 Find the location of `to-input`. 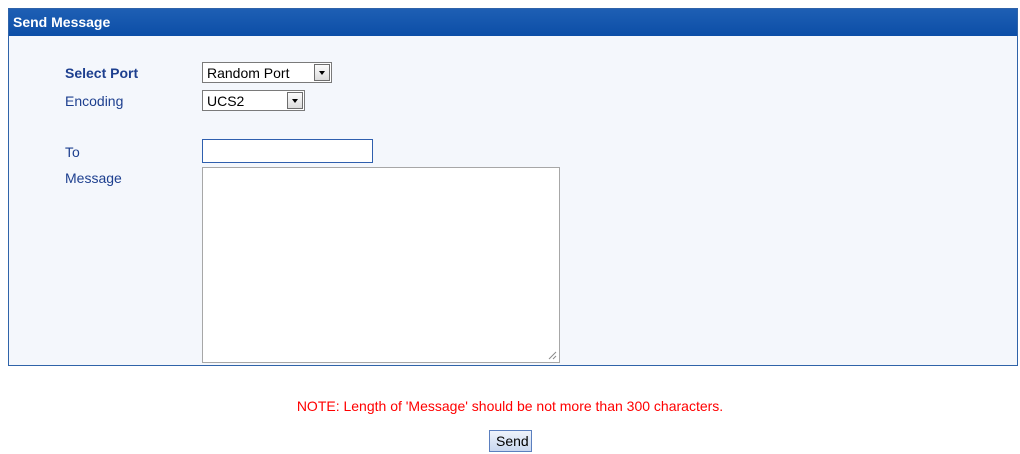

to-input is located at coordinates (287, 151).